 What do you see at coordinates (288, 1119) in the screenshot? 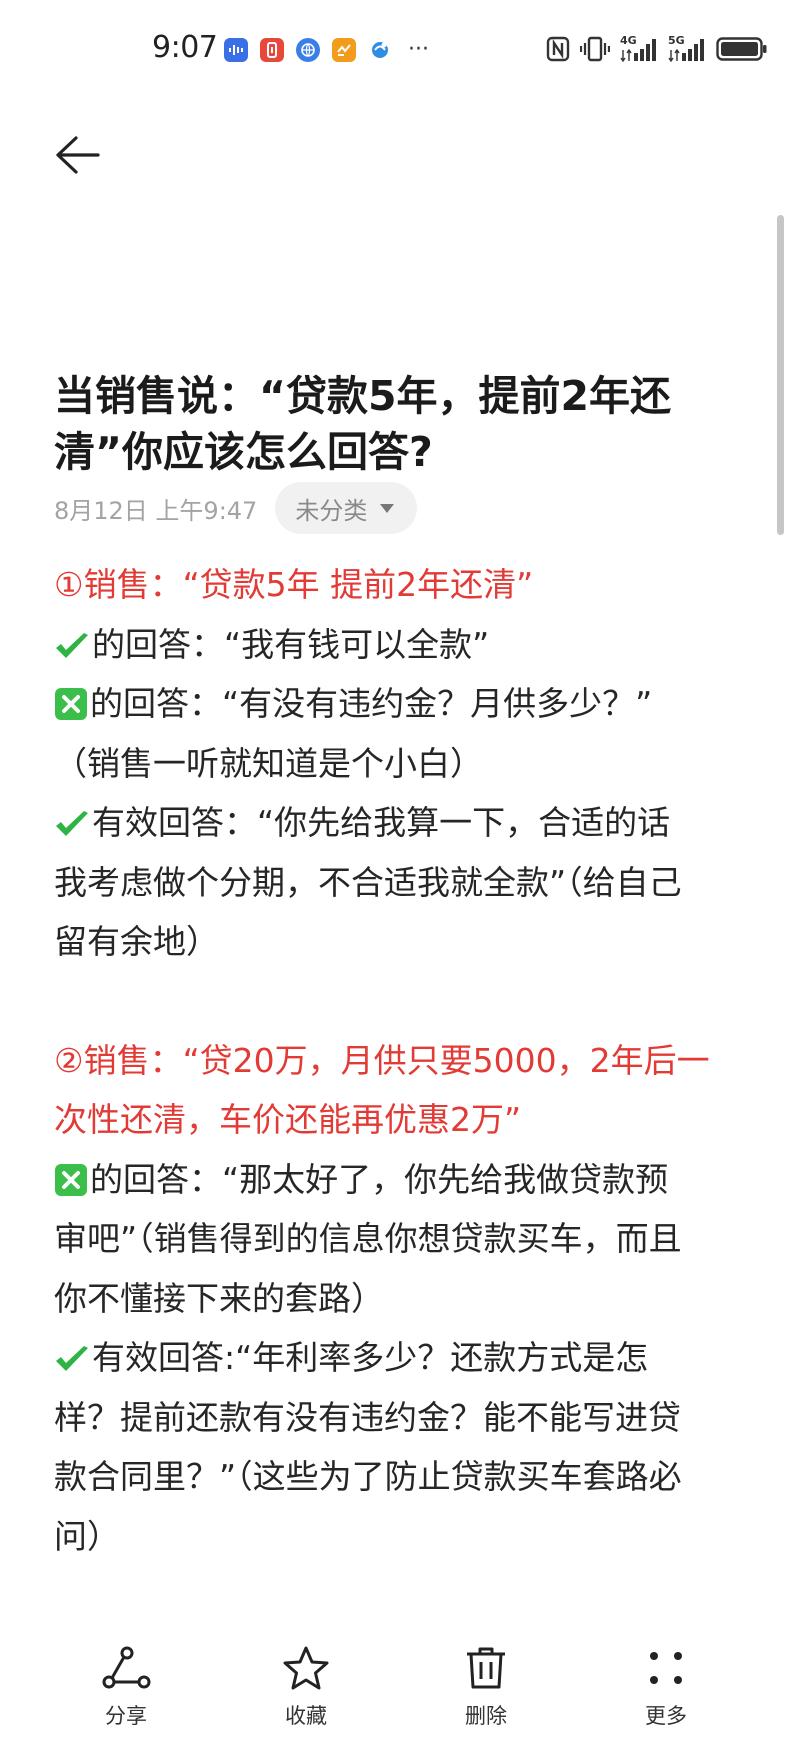
I see `note-line: 次性还清，车价还能再优惠2万”` at bounding box center [288, 1119].